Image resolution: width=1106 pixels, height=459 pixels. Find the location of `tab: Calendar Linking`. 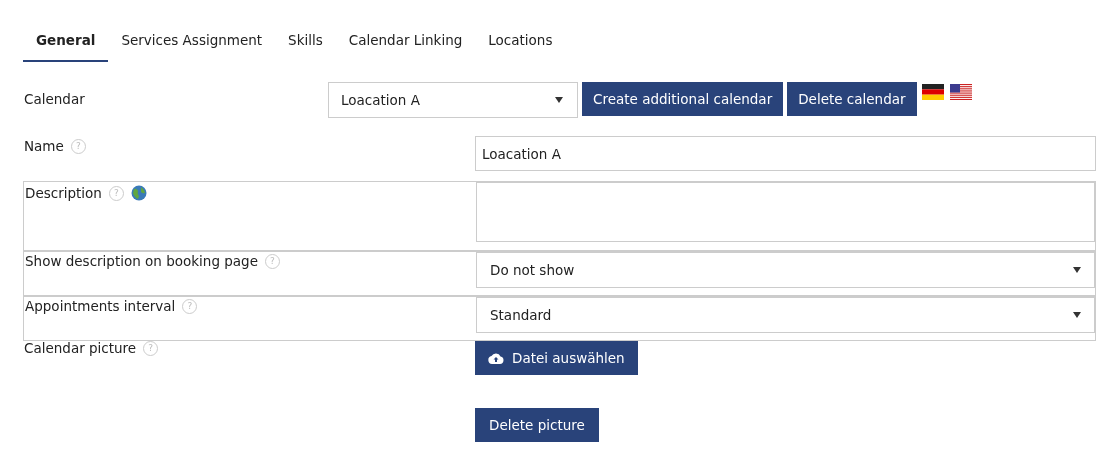

tab: Calendar Linking is located at coordinates (405, 45).